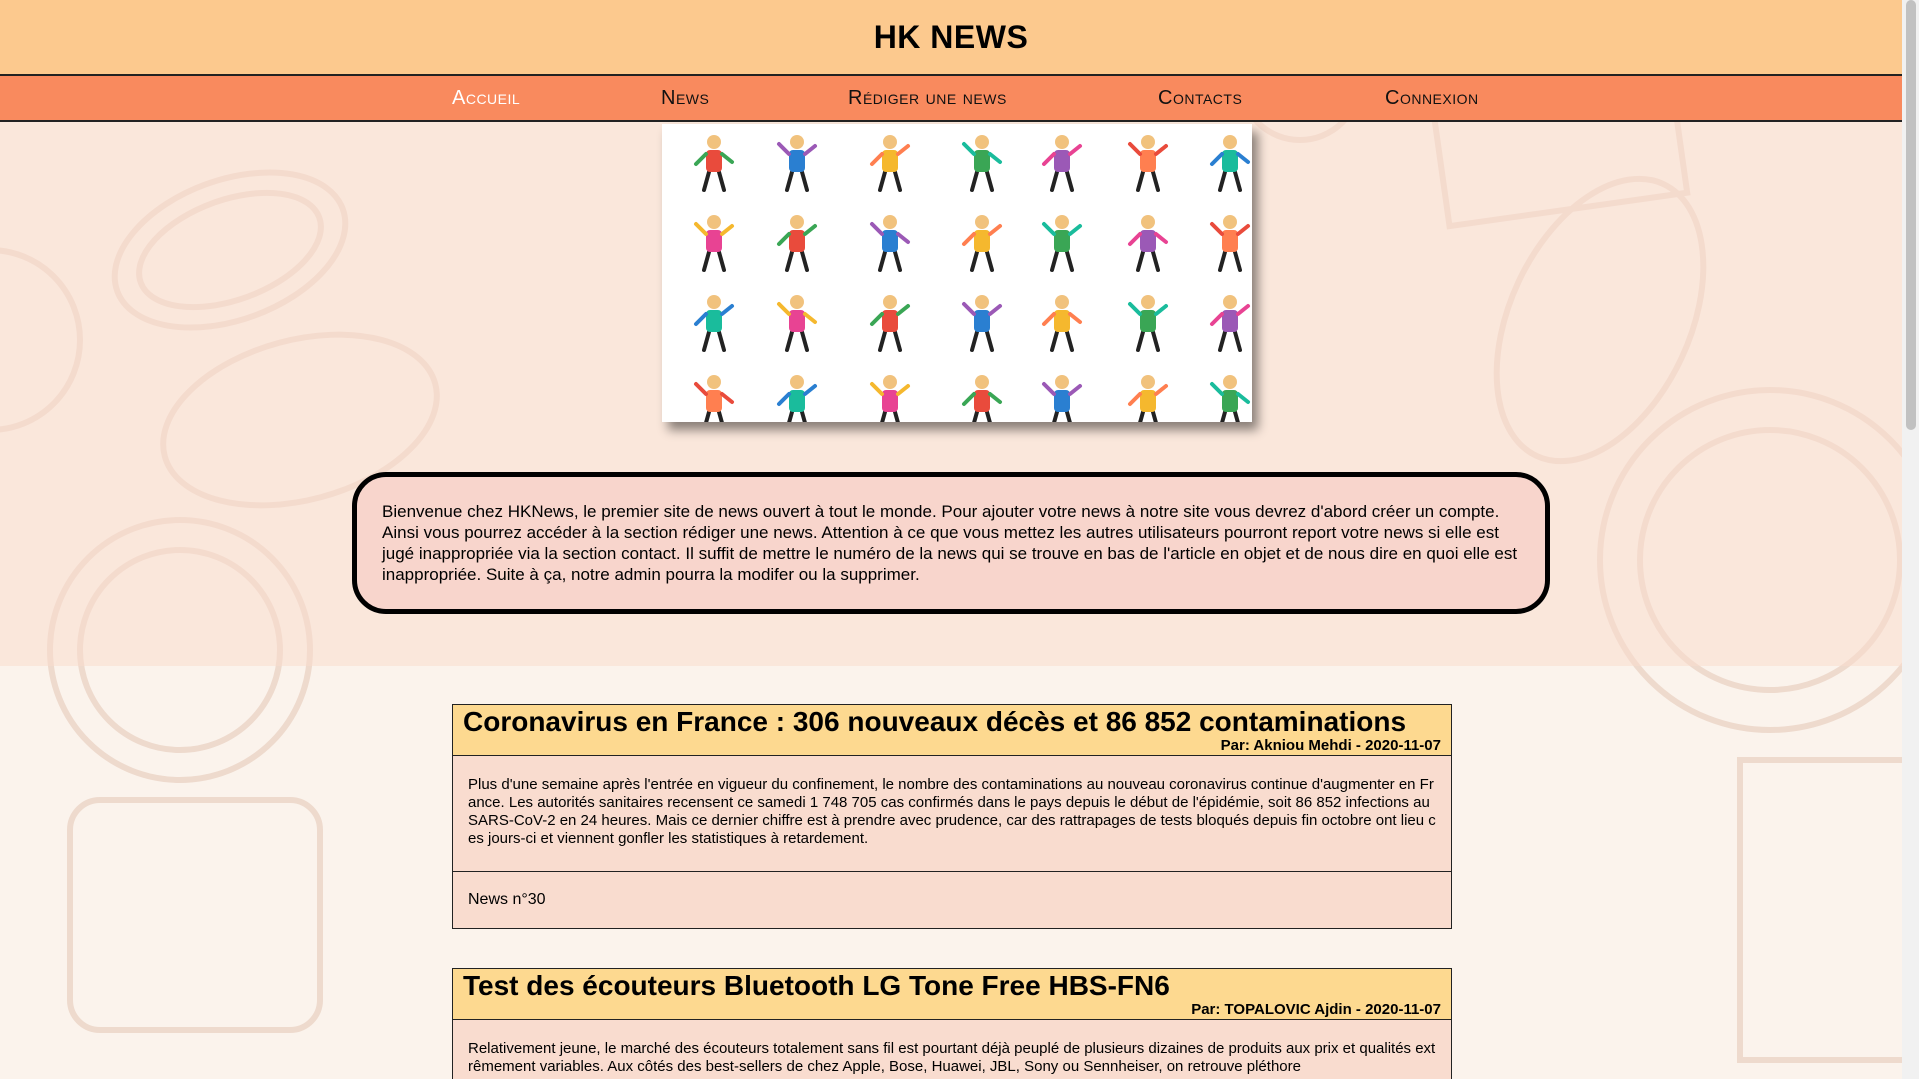 This screenshot has width=1919, height=1079. What do you see at coordinates (1910, 539) in the screenshot?
I see `vertical-scrollbar` at bounding box center [1910, 539].